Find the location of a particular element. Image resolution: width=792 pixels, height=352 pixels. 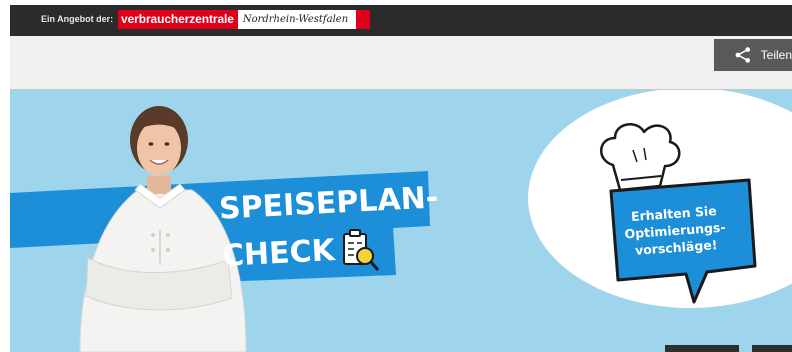

logo-brand-name: verbraucherzentrale is located at coordinates (178, 19).